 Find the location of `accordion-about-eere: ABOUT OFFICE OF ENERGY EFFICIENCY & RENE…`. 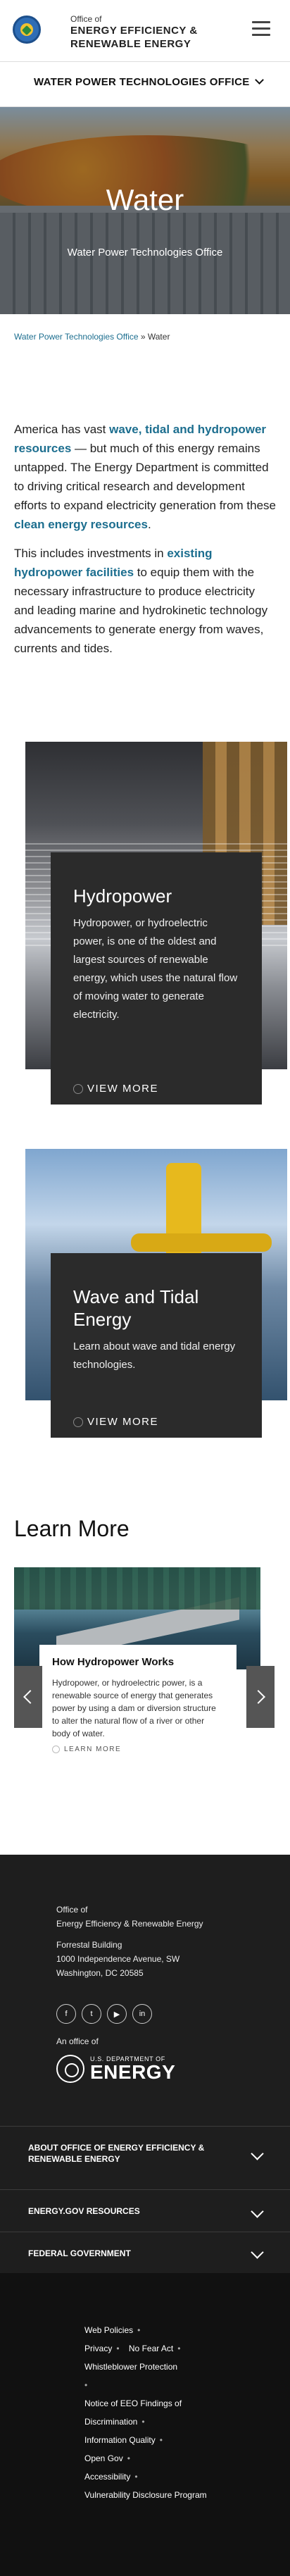

accordion-about-eere: ABOUT OFFICE OF ENERGY EFFICIENCY & RENE… is located at coordinates (145, 2157).